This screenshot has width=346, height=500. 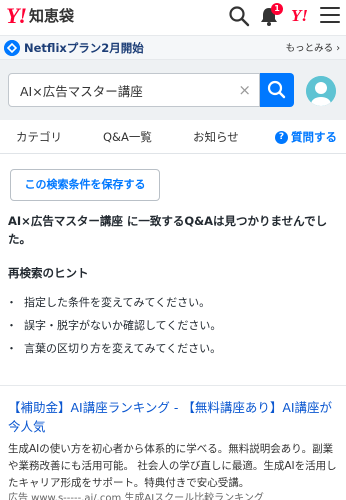 What do you see at coordinates (239, 16) in the screenshot?
I see `search-icon` at bounding box center [239, 16].